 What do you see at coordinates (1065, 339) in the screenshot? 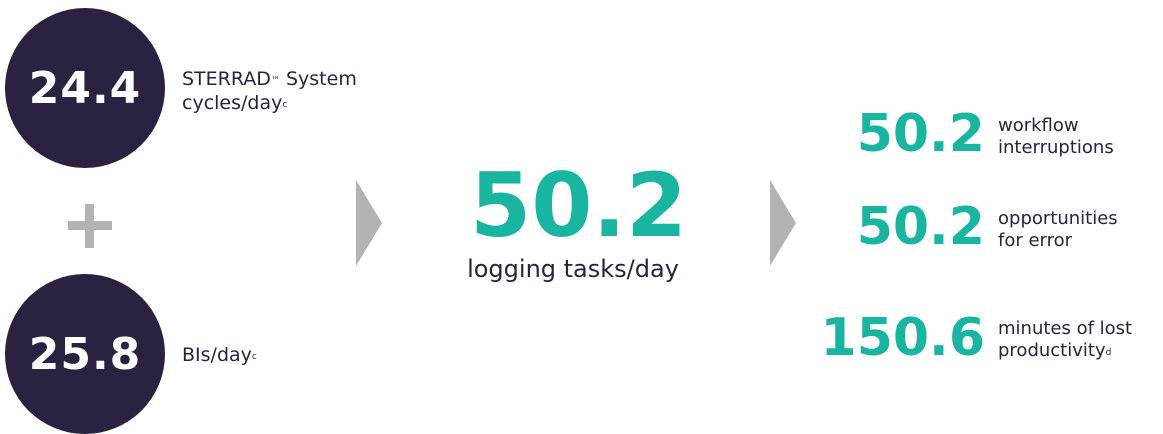
I see `lost-productivity-label: minutes of lost productivityd` at bounding box center [1065, 339].